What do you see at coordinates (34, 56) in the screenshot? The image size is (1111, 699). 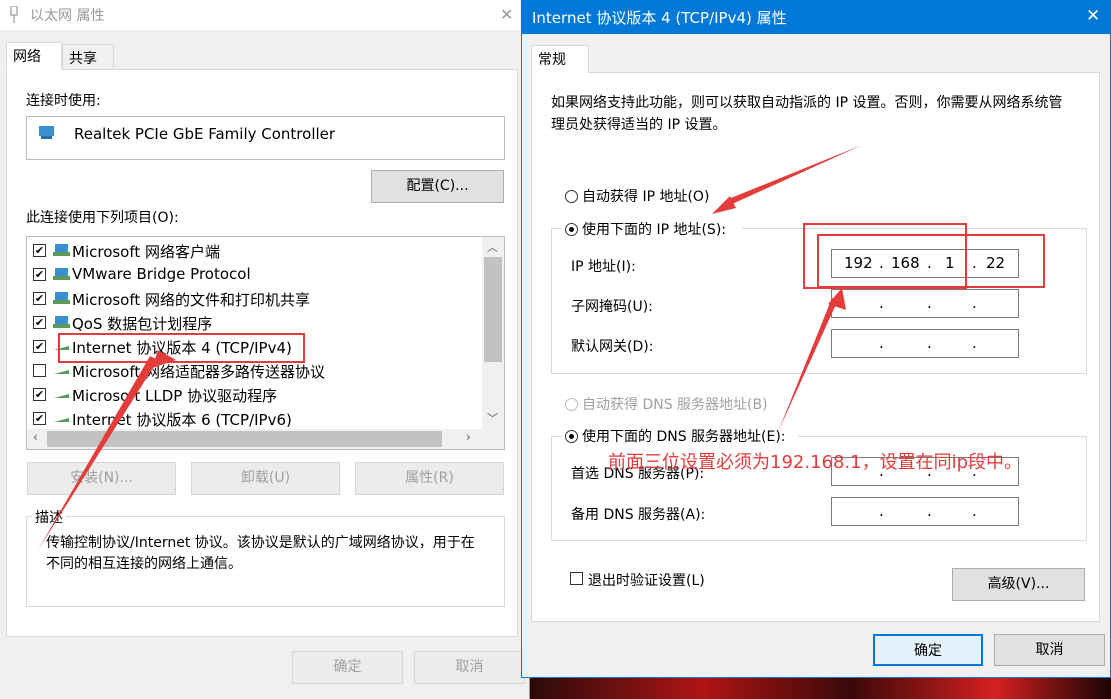 I see `tab-network: 网络` at bounding box center [34, 56].